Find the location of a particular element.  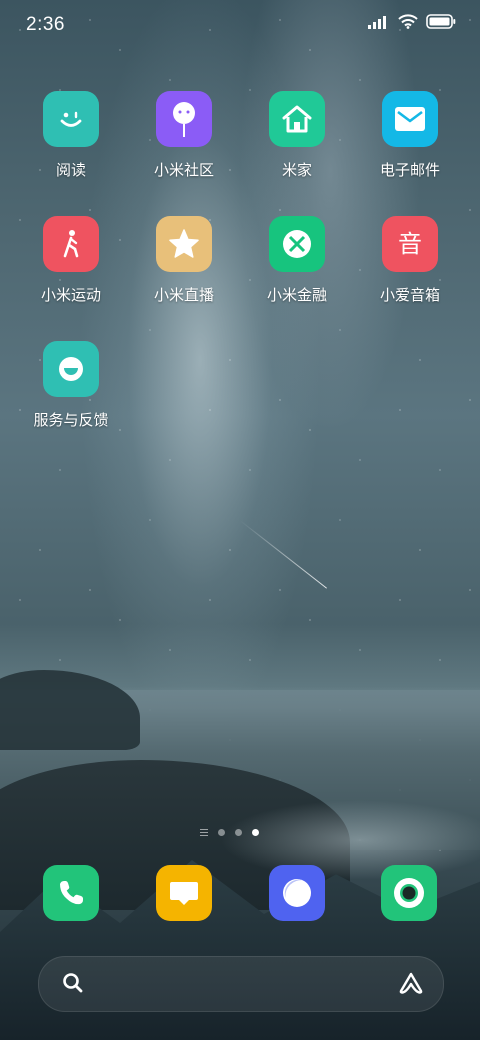

app-label: 阅读 is located at coordinates (70, 170).